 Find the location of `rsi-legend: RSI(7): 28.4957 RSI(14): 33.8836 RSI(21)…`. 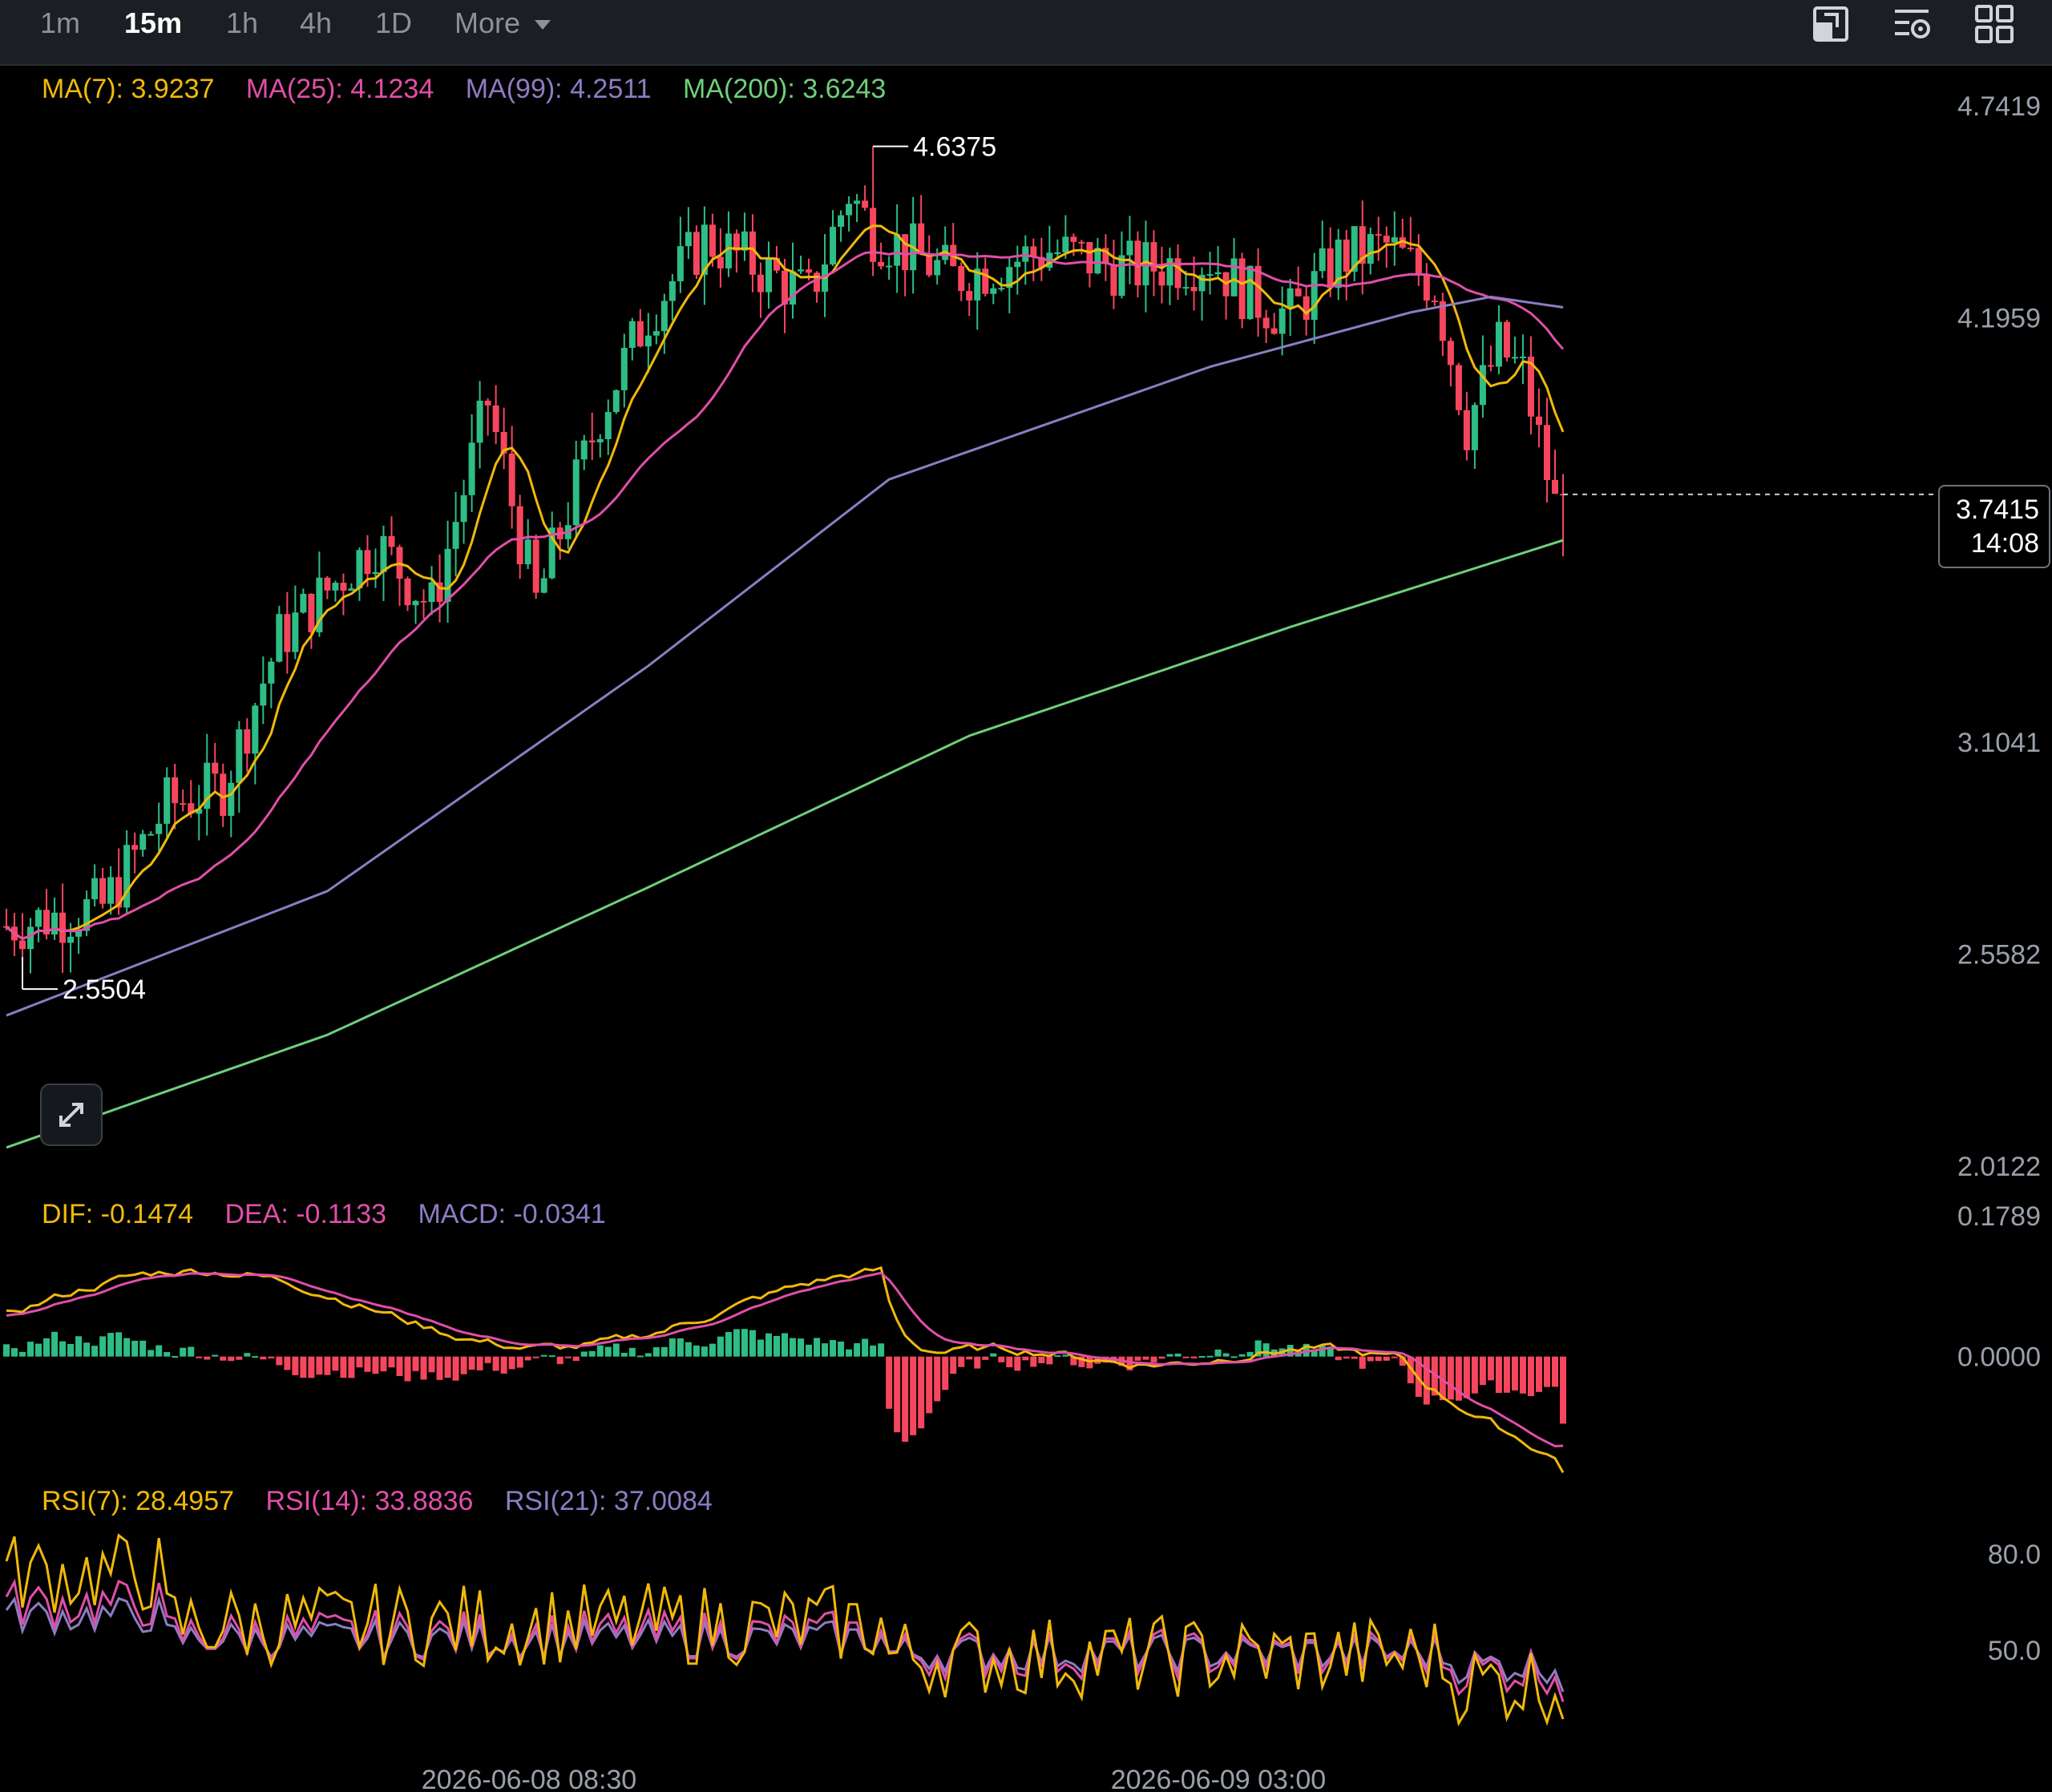

rsi-legend: RSI(7): 28.4957 RSI(14): 33.8836 RSI(21)… is located at coordinates (389, 1501).